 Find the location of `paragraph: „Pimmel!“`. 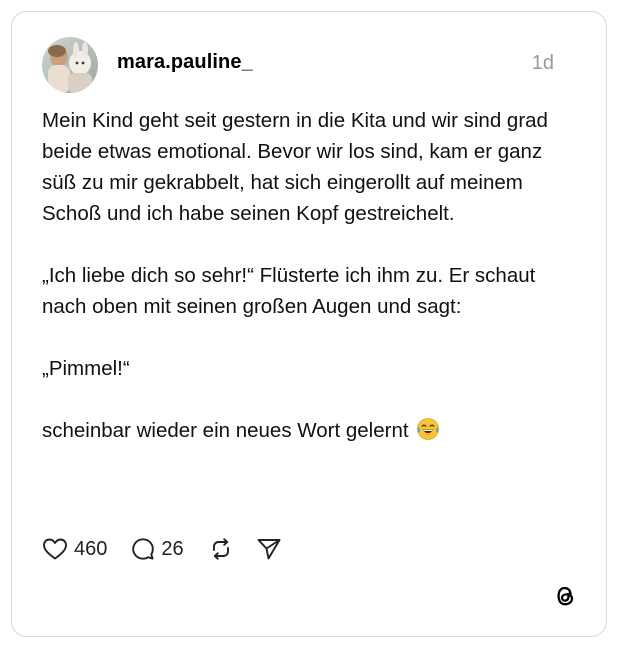

paragraph: „Pimmel!“ is located at coordinates (86, 368).